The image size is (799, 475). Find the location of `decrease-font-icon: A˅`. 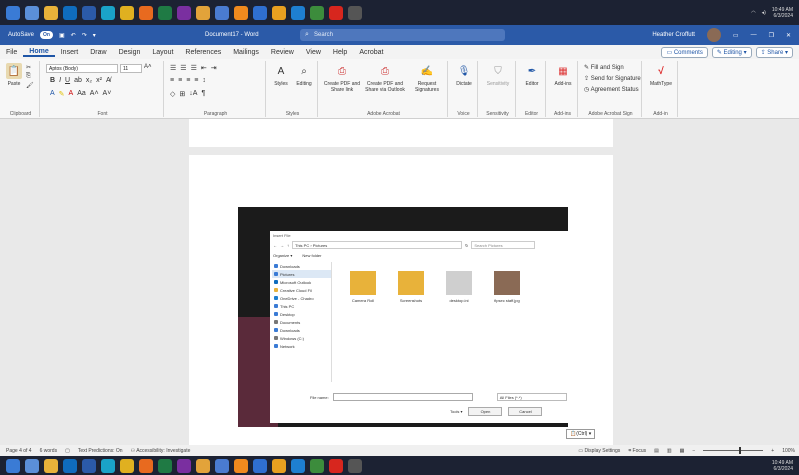

decrease-font-icon: A˅ is located at coordinates (107, 94).